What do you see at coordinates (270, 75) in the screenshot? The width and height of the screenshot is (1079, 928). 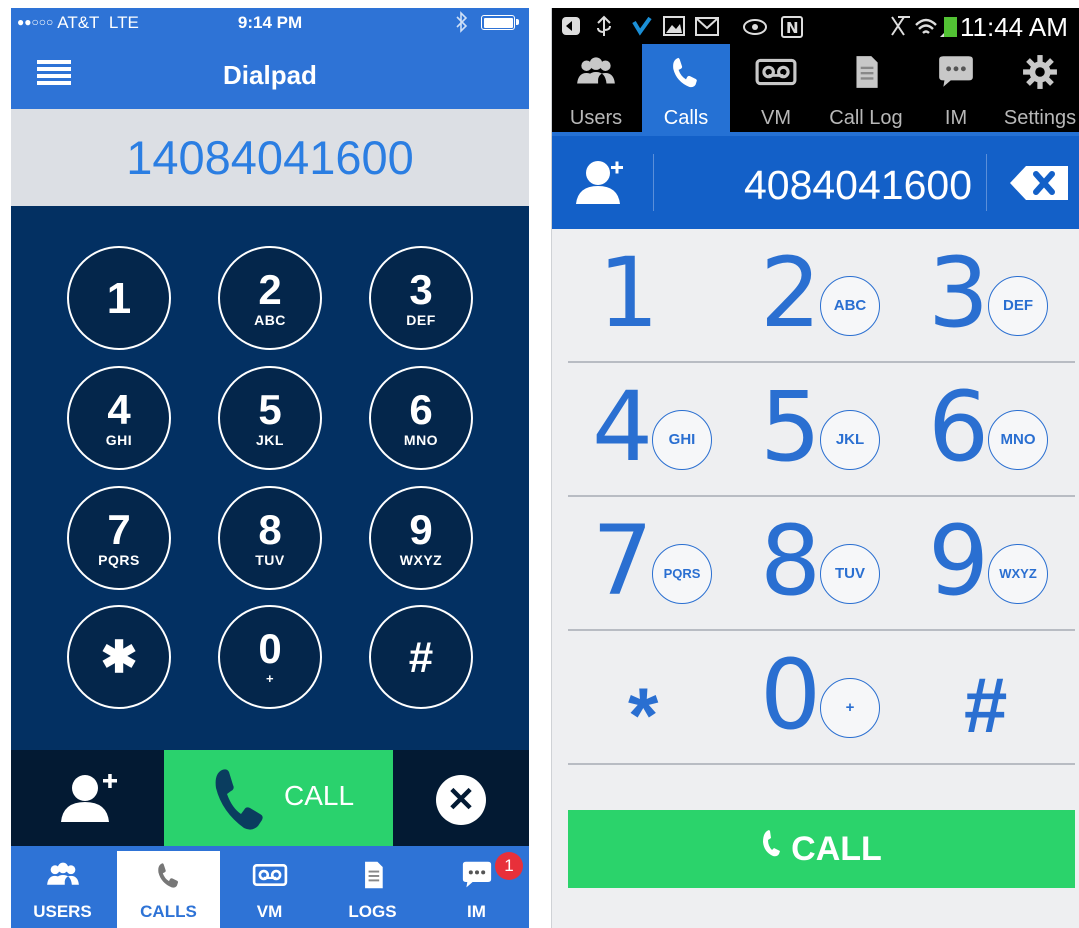 I see `page-title: Dialpad` at bounding box center [270, 75].